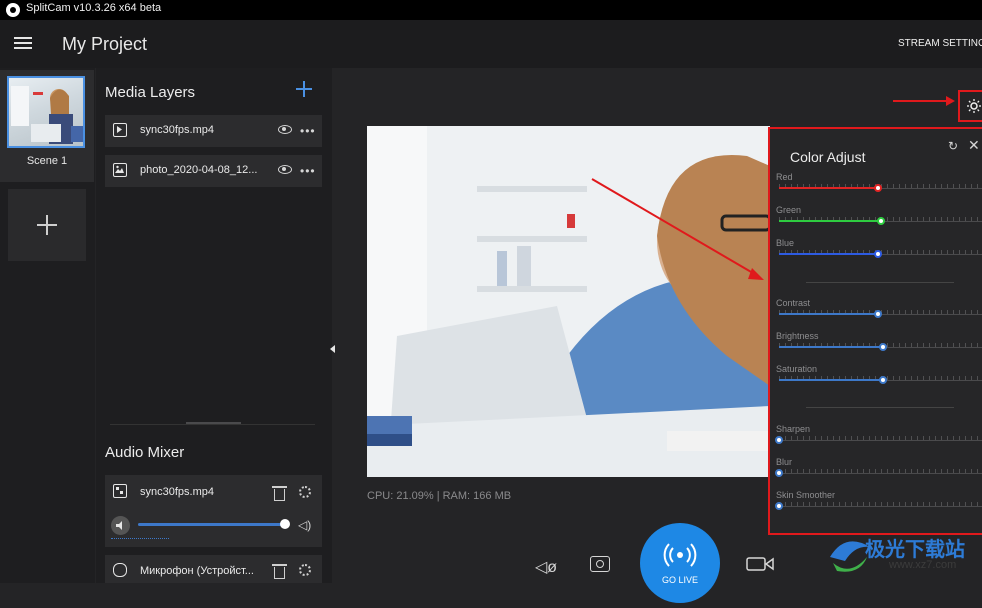 The height and width of the screenshot is (608, 982). What do you see at coordinates (760, 564) in the screenshot?
I see `video-camera-icon` at bounding box center [760, 564].